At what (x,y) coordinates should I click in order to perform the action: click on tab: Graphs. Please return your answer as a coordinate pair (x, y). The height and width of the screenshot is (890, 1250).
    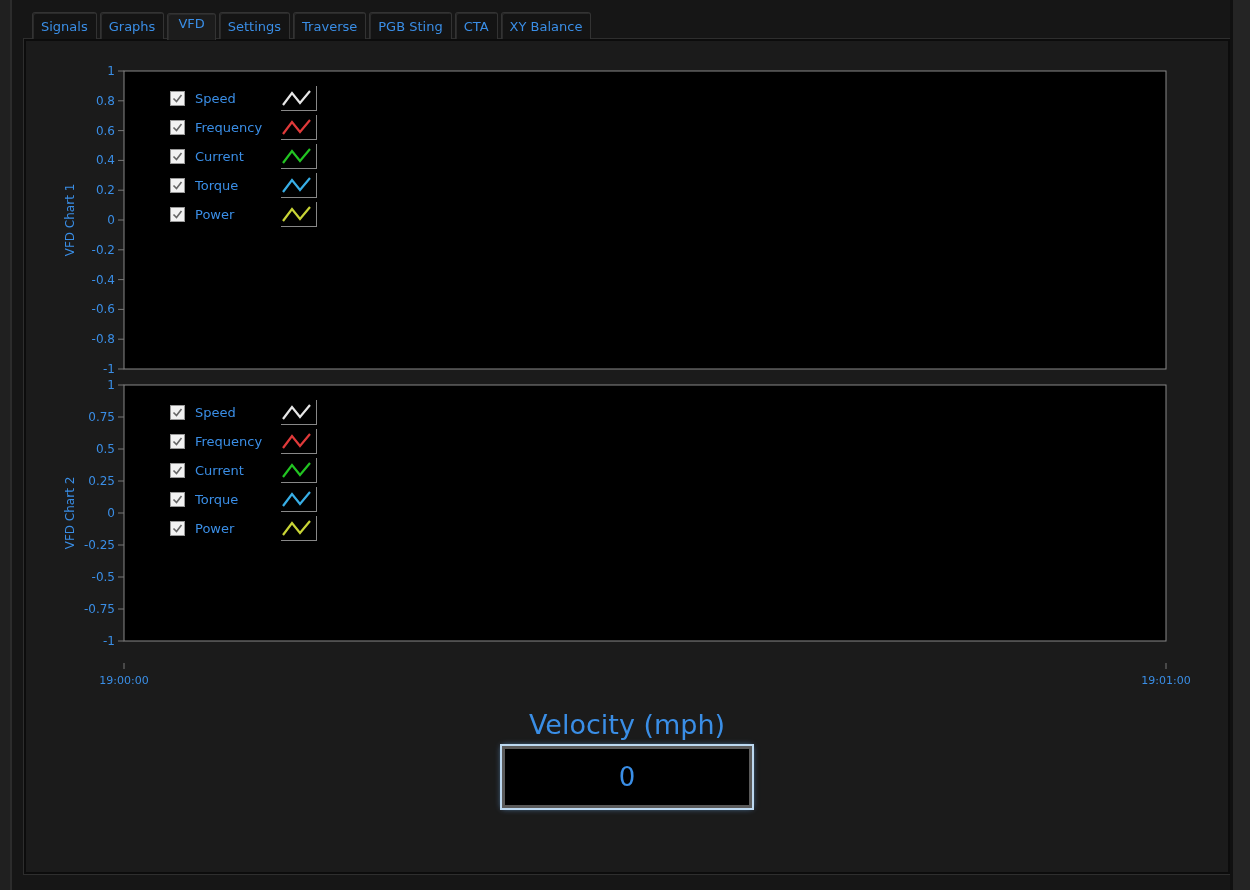
    Looking at the image, I should click on (132, 25).